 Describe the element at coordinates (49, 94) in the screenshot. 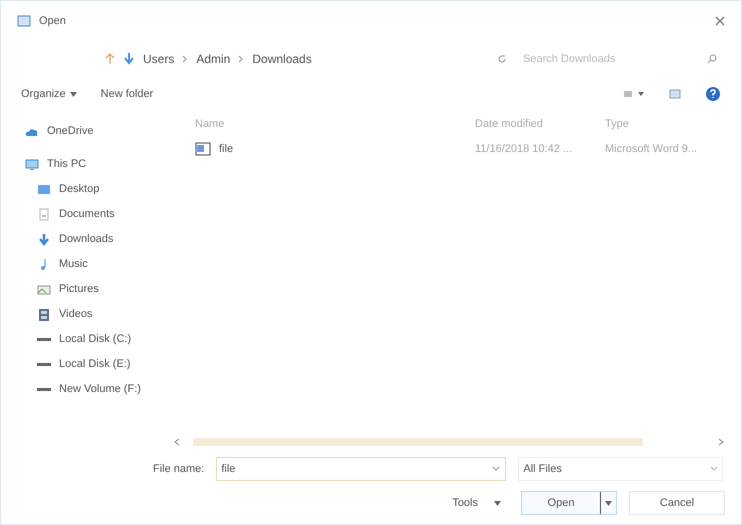

I see `organize-button: Organize` at that location.